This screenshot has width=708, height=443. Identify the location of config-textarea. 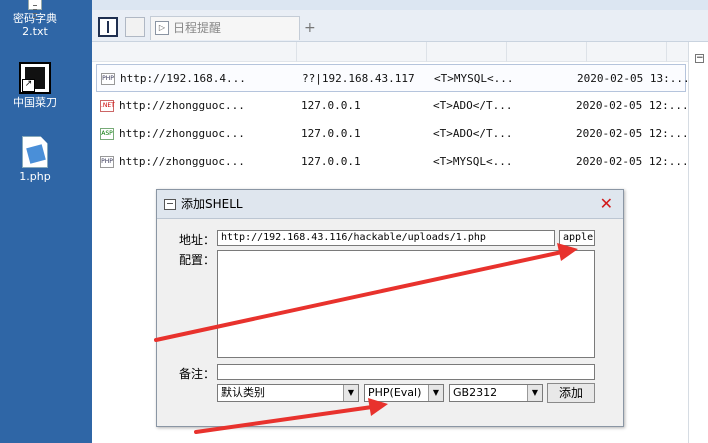
(406, 304).